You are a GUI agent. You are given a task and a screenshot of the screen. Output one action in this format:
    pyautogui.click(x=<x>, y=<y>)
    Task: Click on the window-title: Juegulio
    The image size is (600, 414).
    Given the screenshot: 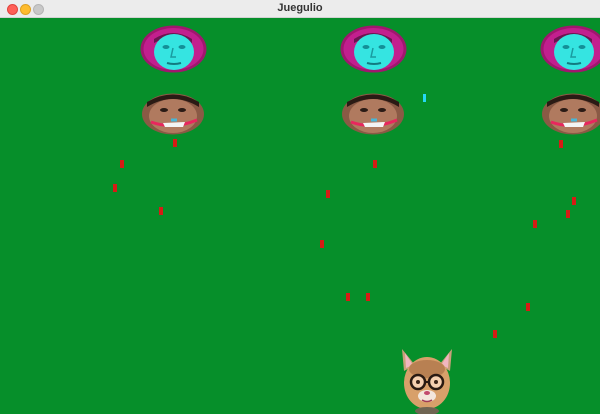 What is the action you would take?
    pyautogui.click(x=300, y=8)
    